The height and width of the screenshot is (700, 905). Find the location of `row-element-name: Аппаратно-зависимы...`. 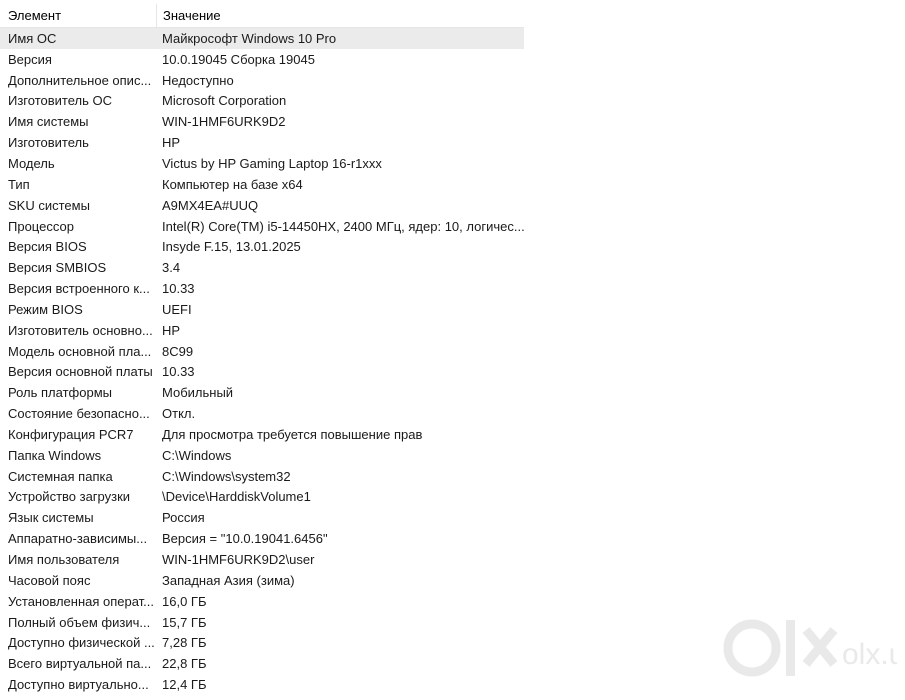

row-element-name: Аппаратно-зависимы... is located at coordinates (78, 539).